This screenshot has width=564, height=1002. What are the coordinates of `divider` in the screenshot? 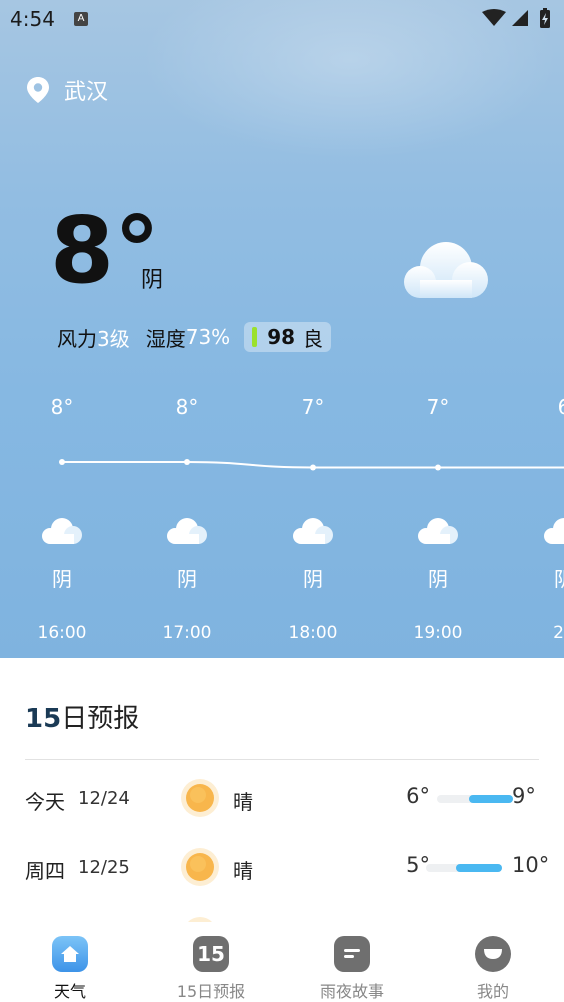 It's located at (282, 759).